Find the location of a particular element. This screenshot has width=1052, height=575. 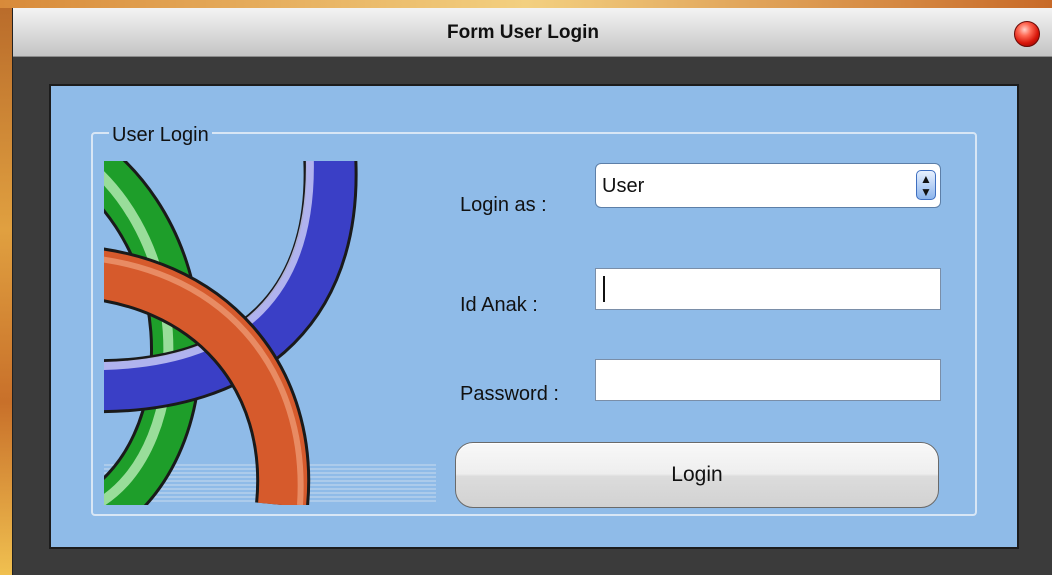

id-anak-input is located at coordinates (768, 289).